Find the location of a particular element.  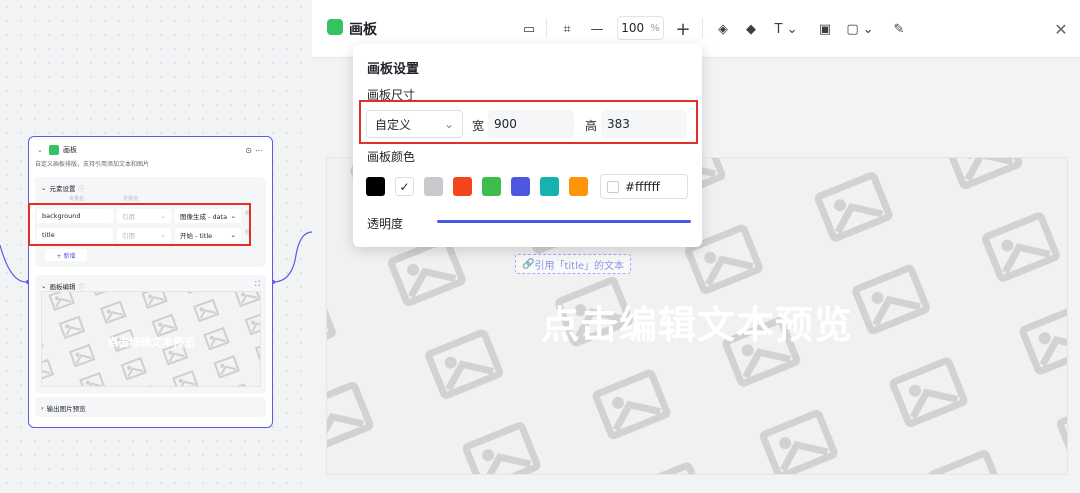

collapse-chevron-icon: ⌄ is located at coordinates (41, 150).